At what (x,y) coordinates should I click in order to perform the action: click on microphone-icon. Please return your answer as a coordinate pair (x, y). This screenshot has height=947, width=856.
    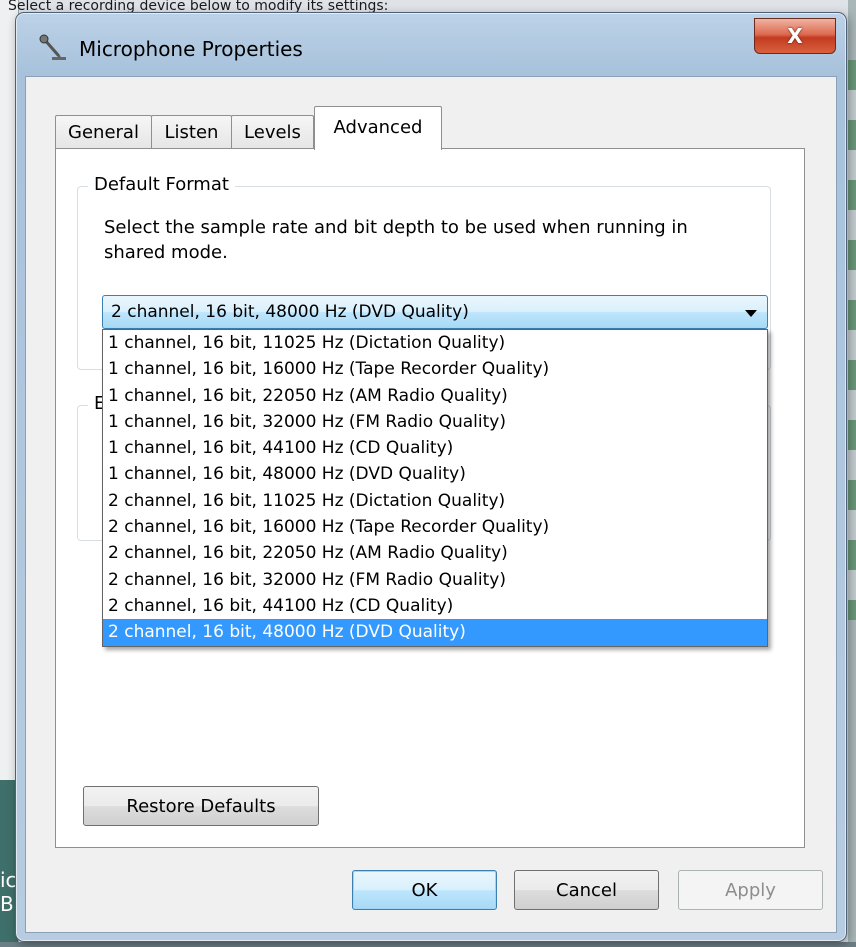
    Looking at the image, I should click on (53, 48).